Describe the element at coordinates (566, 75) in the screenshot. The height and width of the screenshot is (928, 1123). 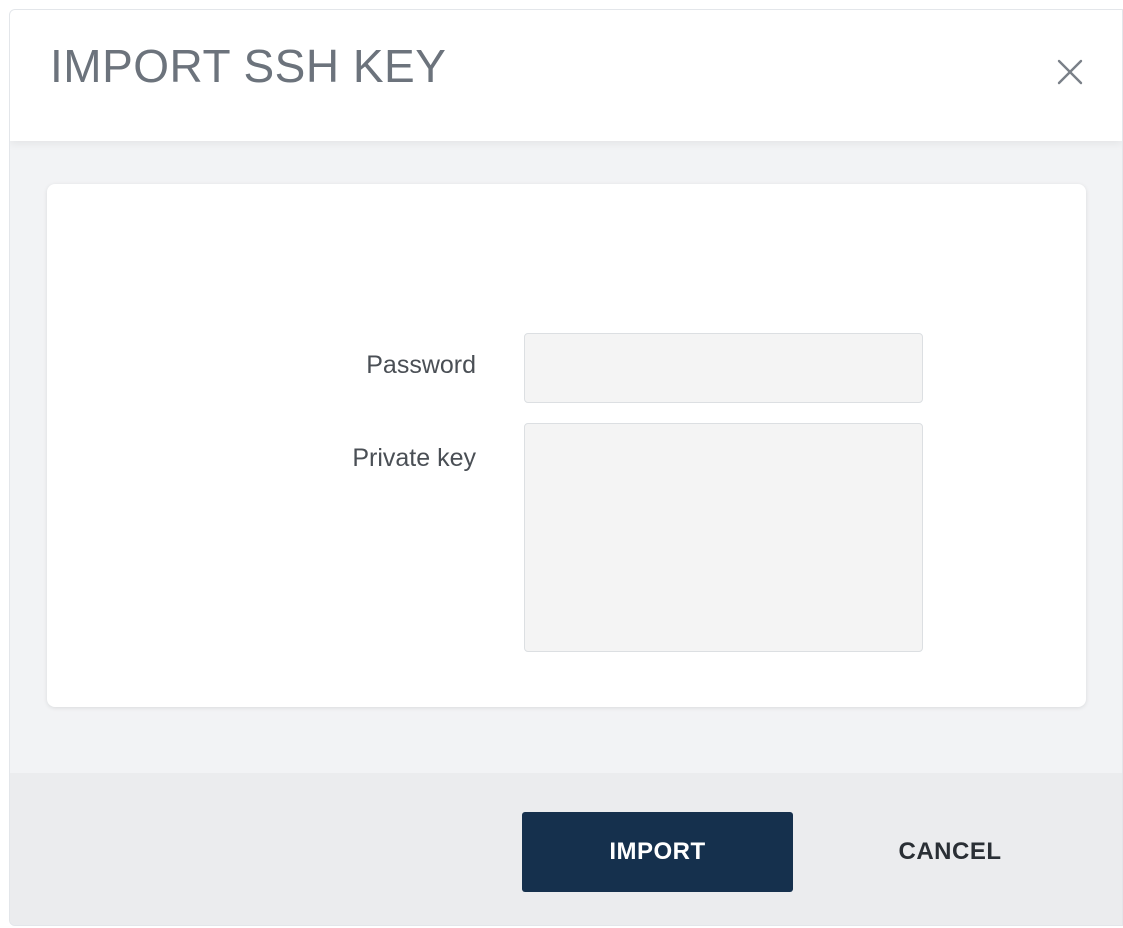
I see `dialog-header: IMPORT SSH KEY` at that location.